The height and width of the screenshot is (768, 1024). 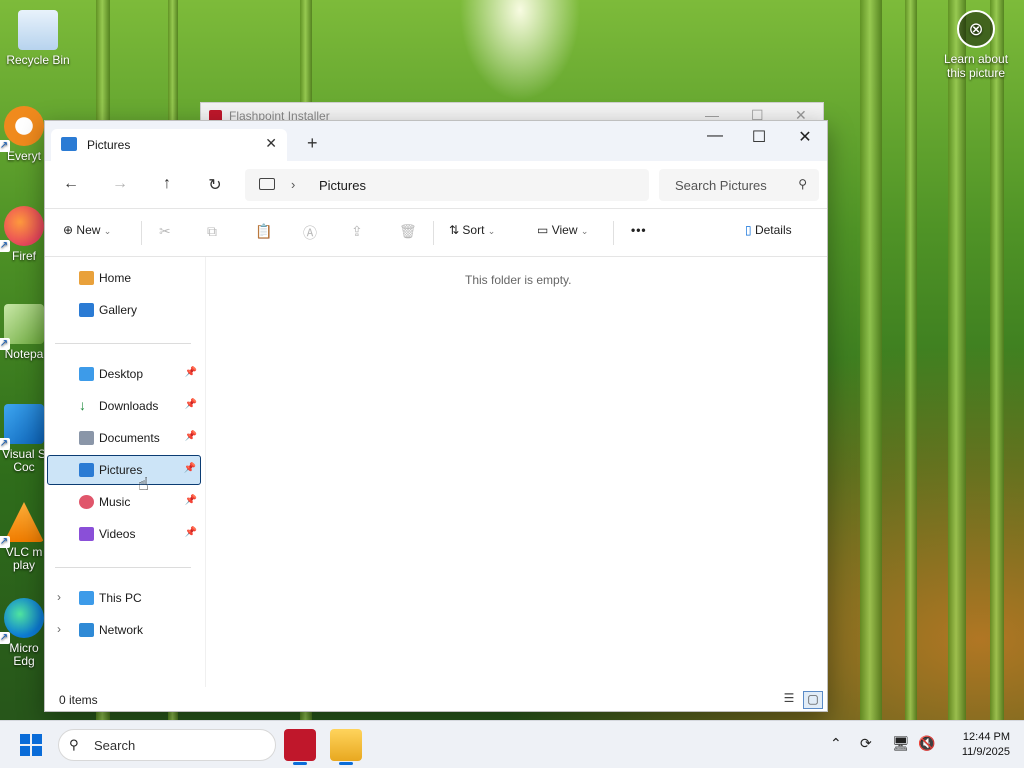 I want to click on close-tab-icon: ✕, so click(x=271, y=143).